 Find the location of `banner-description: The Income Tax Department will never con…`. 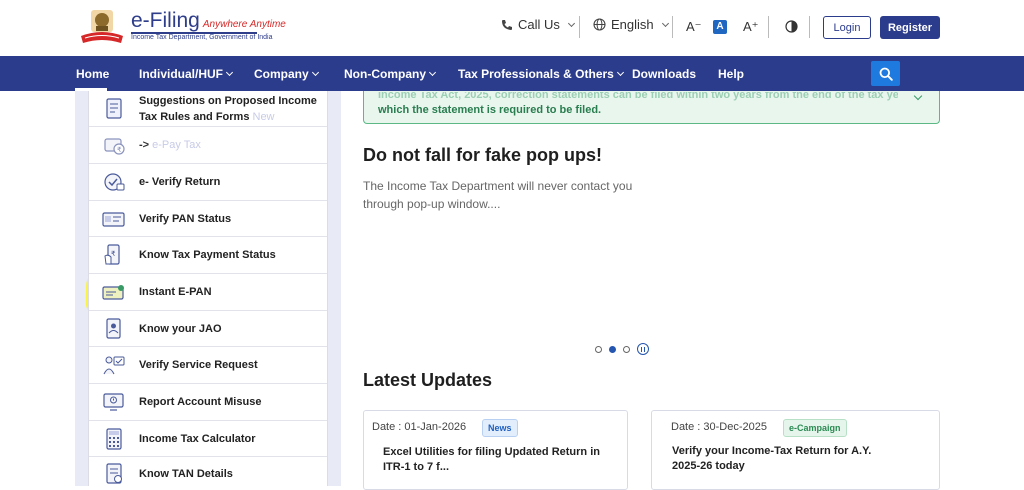

banner-description: The Income Tax Department will never con… is located at coordinates (498, 195).